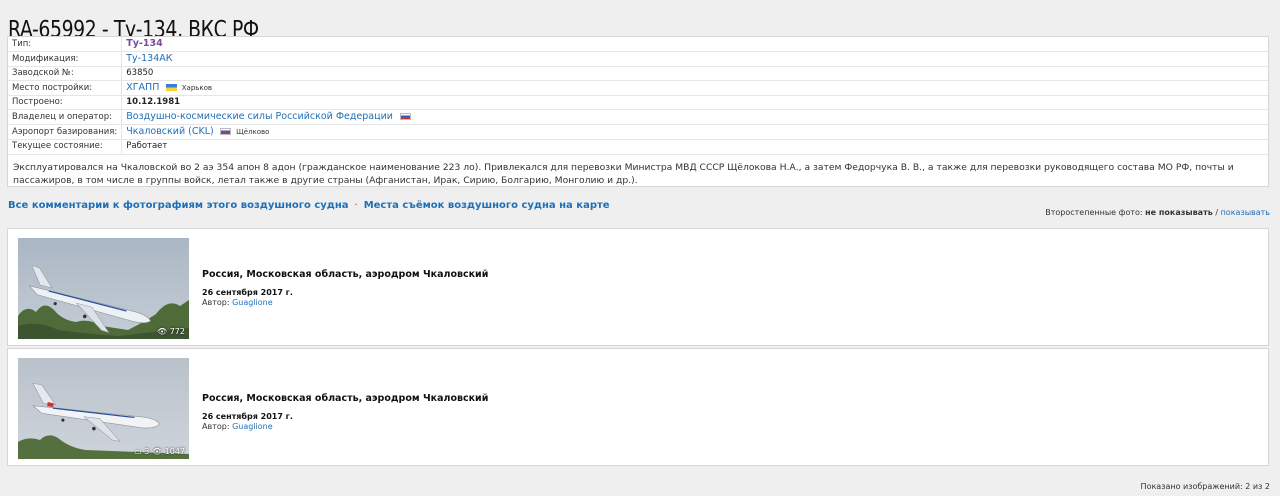 The width and height of the screenshot is (1280, 496). Describe the element at coordinates (1179, 212) in the screenshot. I see `secondary-hide-option: не показывать` at that location.